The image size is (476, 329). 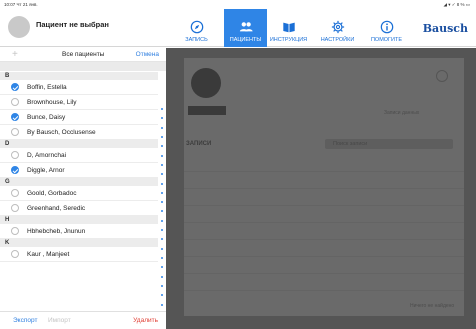 I want to click on section-header: H, so click(x=79, y=220).